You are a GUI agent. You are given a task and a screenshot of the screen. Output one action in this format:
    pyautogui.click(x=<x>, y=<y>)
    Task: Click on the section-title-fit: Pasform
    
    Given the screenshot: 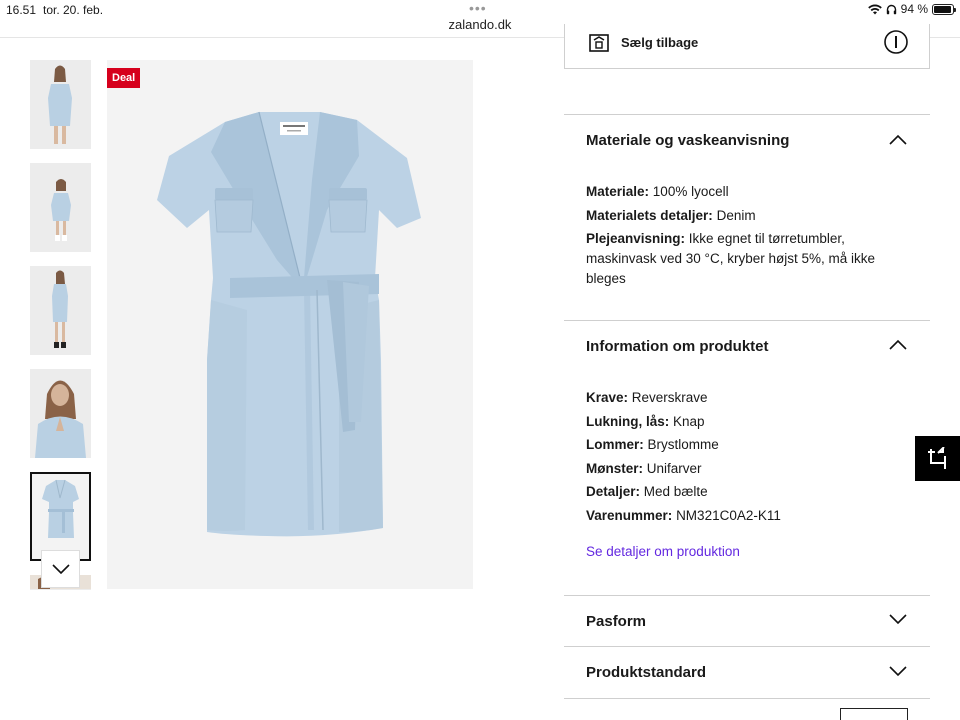 What is the action you would take?
    pyautogui.click(x=616, y=621)
    